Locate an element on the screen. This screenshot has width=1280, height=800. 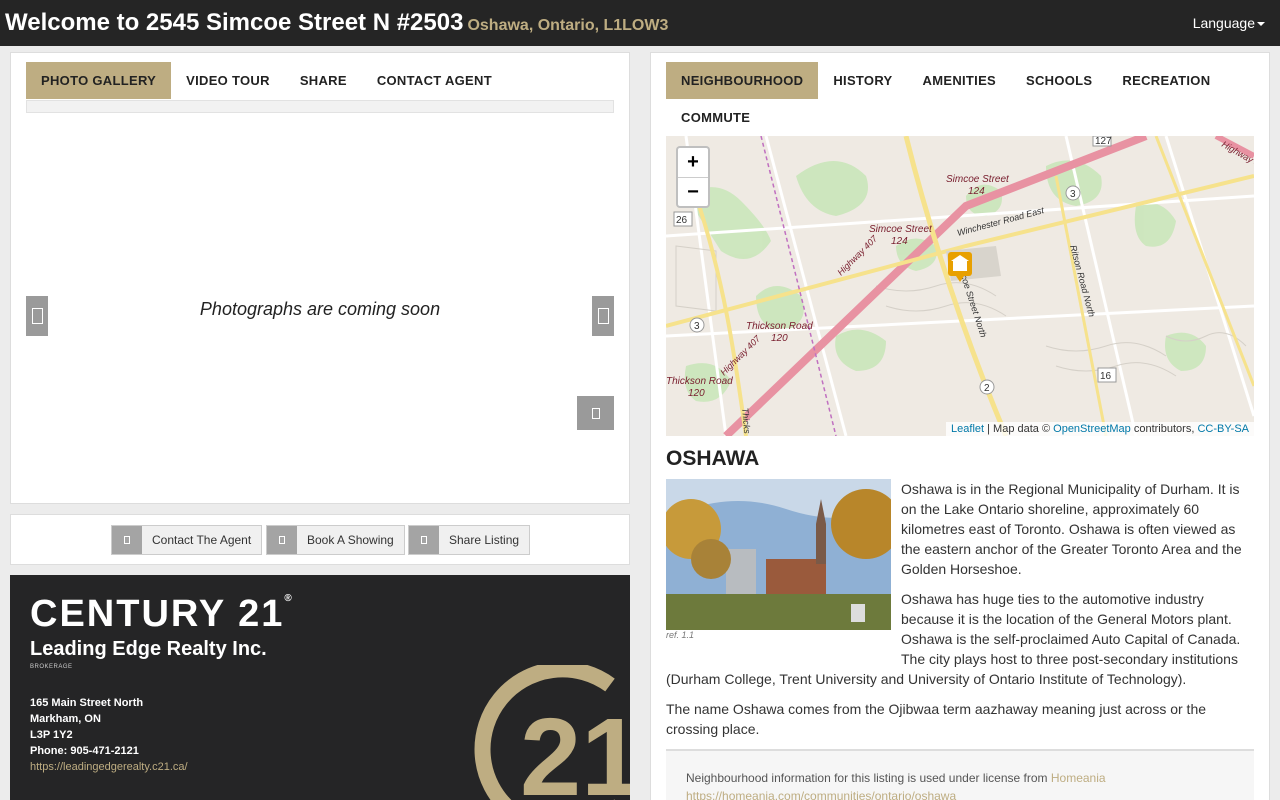
brokerage-tag: BROKERAGE is located at coordinates (51, 667).